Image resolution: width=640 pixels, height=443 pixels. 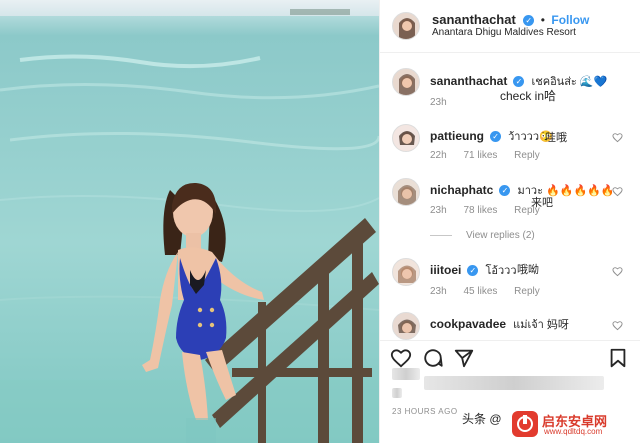 What do you see at coordinates (464, 358) in the screenshot?
I see `share-icon` at bounding box center [464, 358].